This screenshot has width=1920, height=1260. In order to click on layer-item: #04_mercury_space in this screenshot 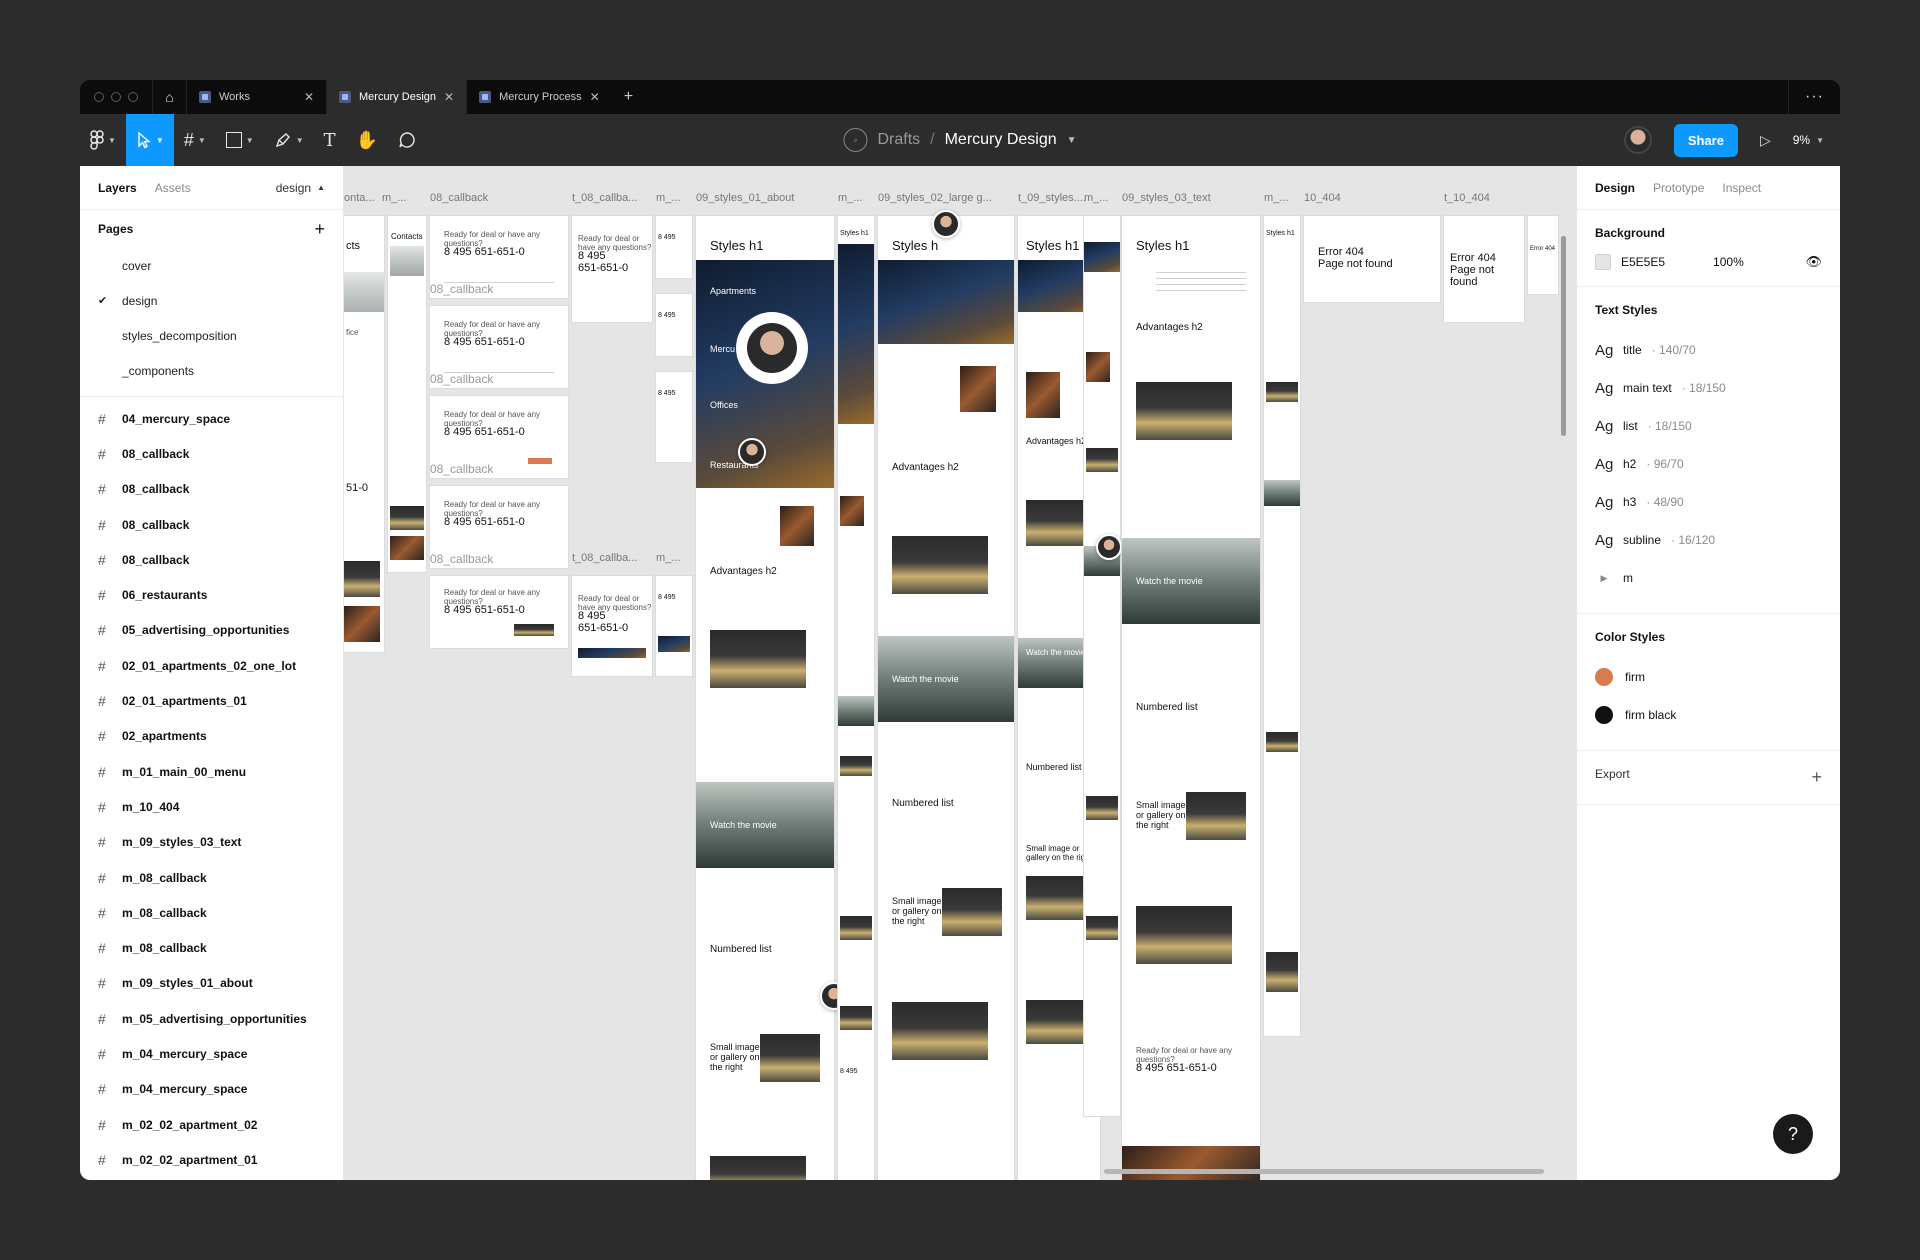, I will do `click(211, 418)`.